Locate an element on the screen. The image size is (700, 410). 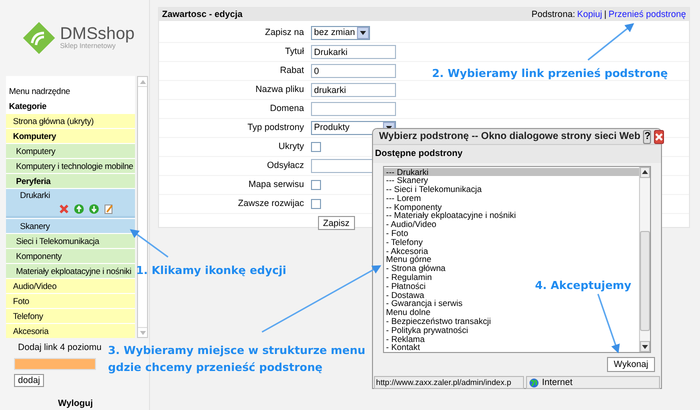
field-label: Domena is located at coordinates (286, 109).